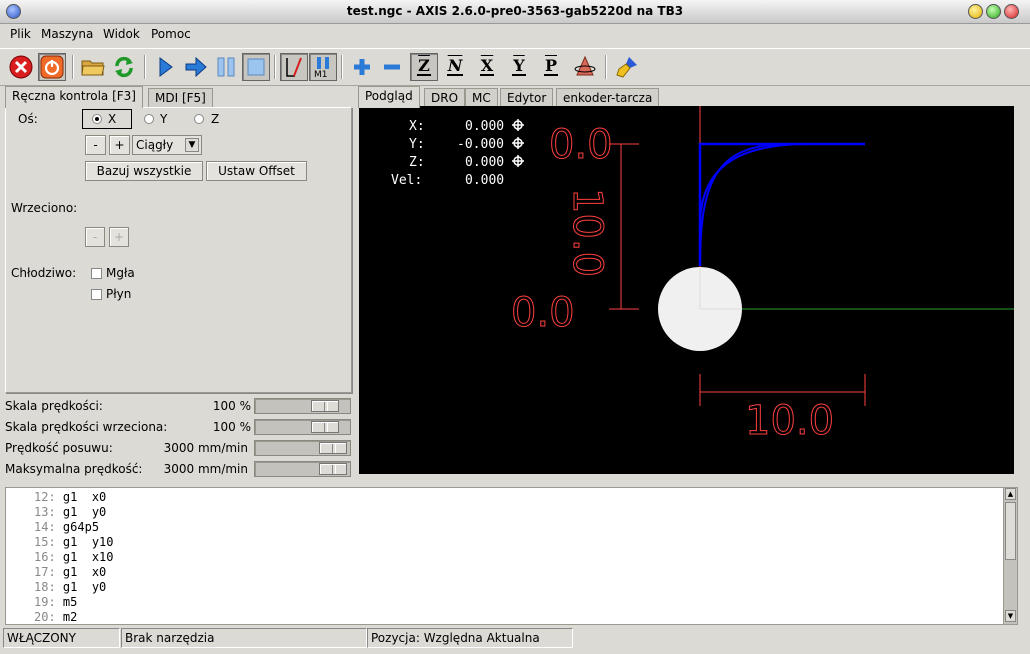 This screenshot has height=654, width=1030. I want to click on jog-plus-button: +, so click(119, 145).